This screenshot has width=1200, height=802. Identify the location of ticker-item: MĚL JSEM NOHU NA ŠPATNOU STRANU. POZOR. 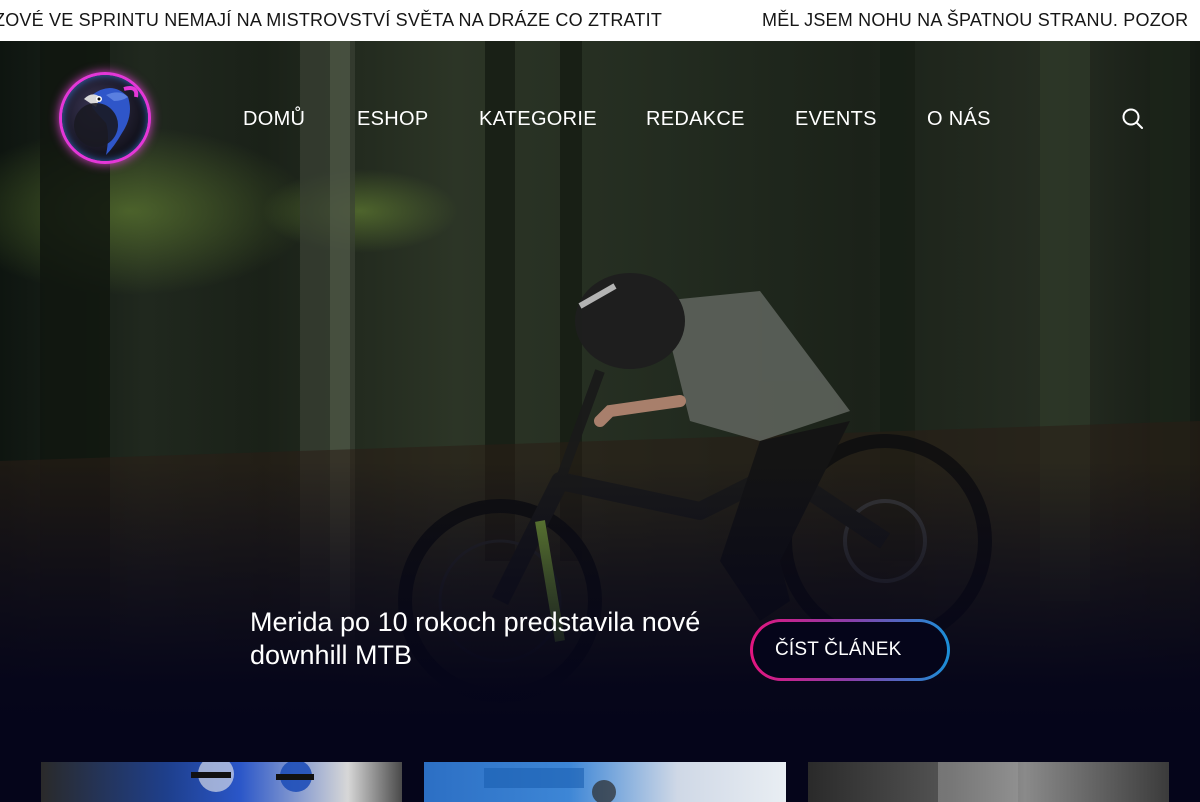
(975, 20).